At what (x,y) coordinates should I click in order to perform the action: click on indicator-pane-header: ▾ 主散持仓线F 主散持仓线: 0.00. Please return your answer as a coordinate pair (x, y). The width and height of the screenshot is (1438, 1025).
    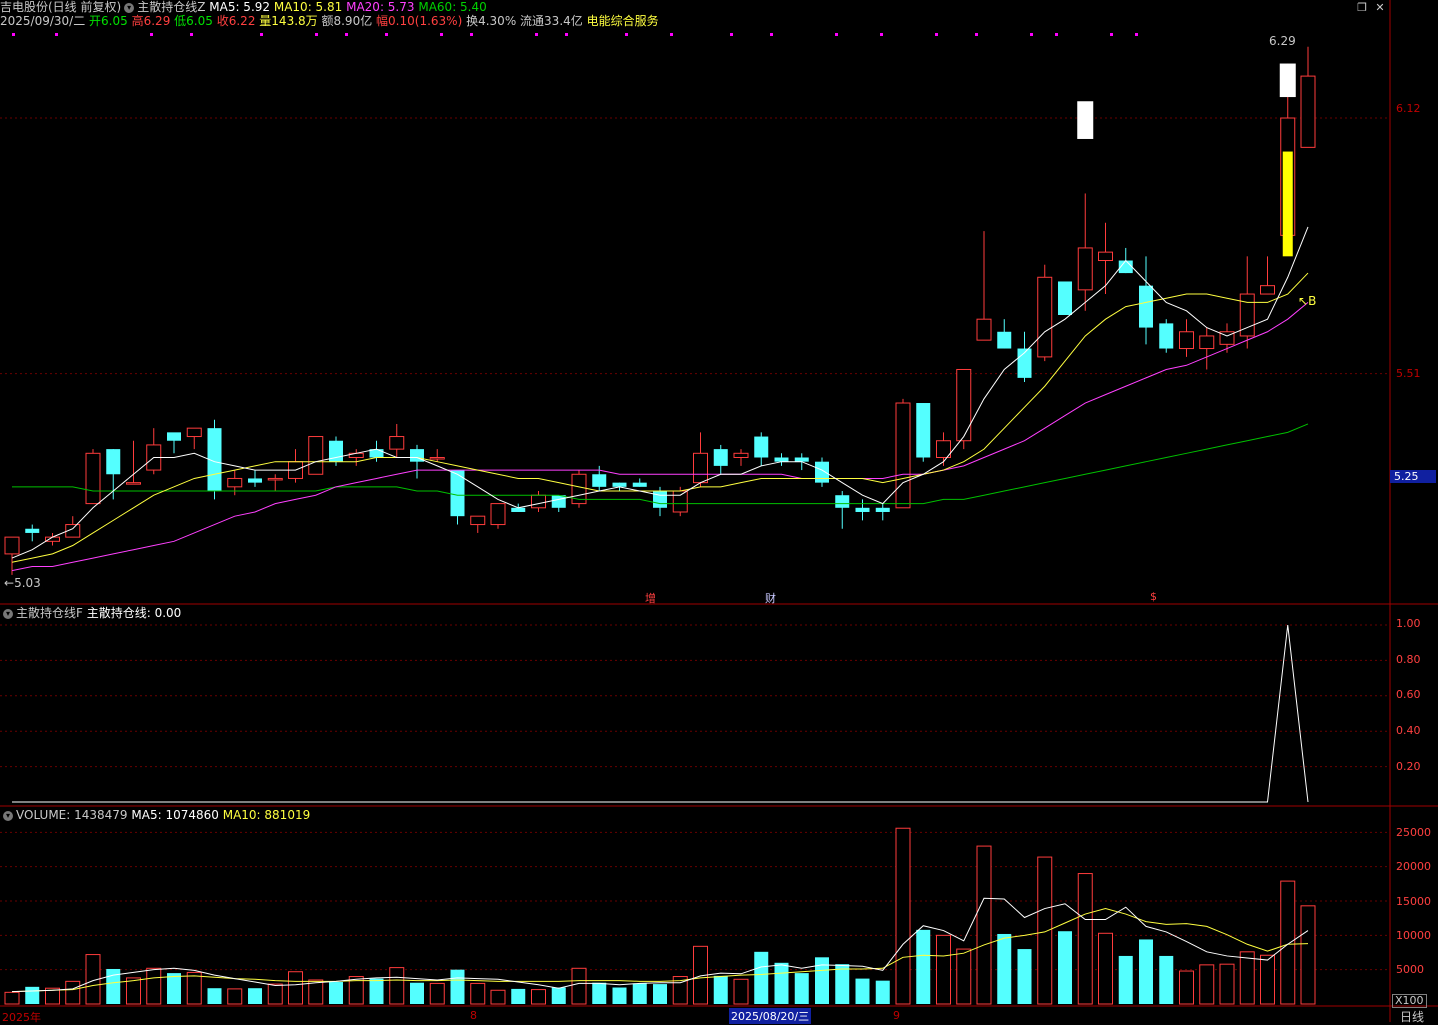
    Looking at the image, I should click on (90, 613).